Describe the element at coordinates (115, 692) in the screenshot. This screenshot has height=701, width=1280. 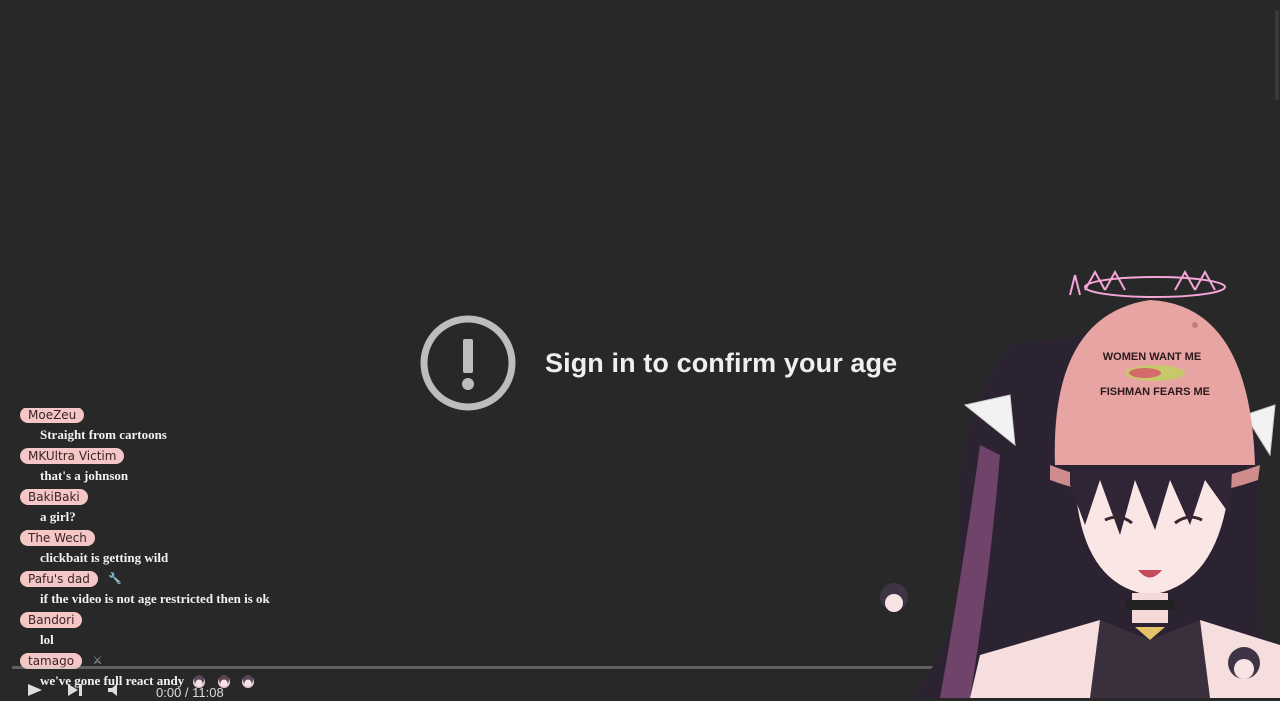
I see `volume-icon` at that location.